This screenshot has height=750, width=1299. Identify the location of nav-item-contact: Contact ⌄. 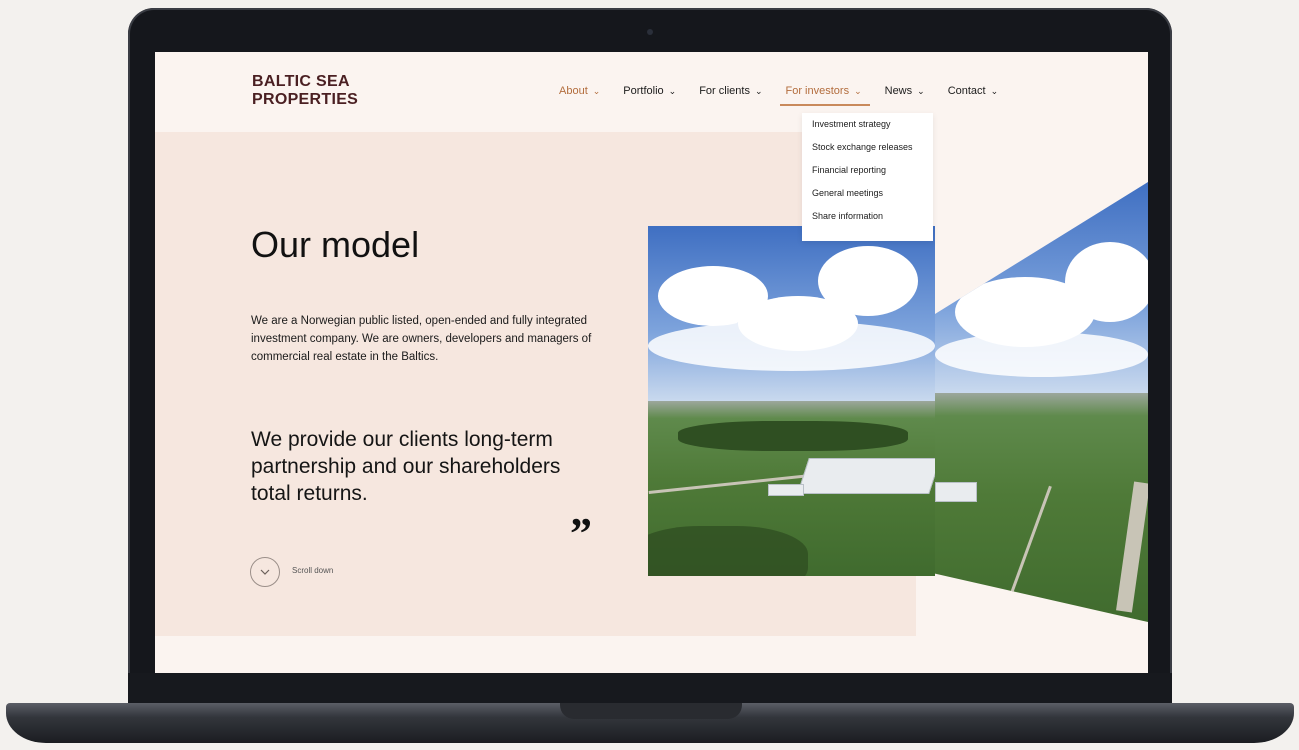
(973, 91).